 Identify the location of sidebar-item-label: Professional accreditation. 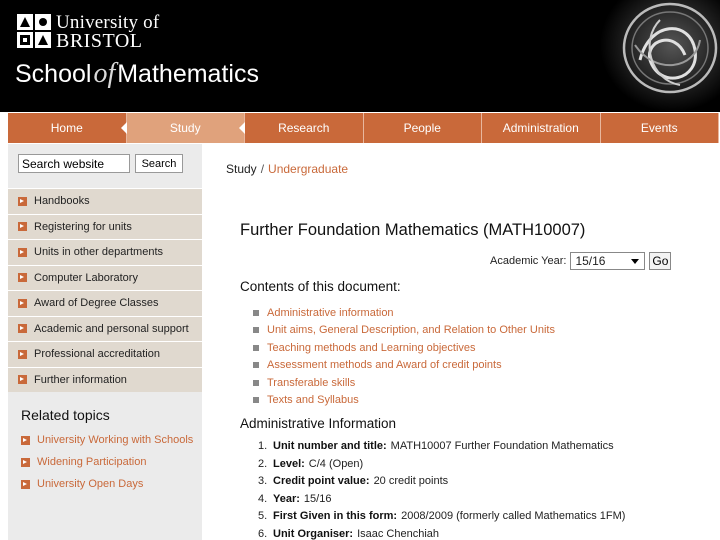
(97, 354).